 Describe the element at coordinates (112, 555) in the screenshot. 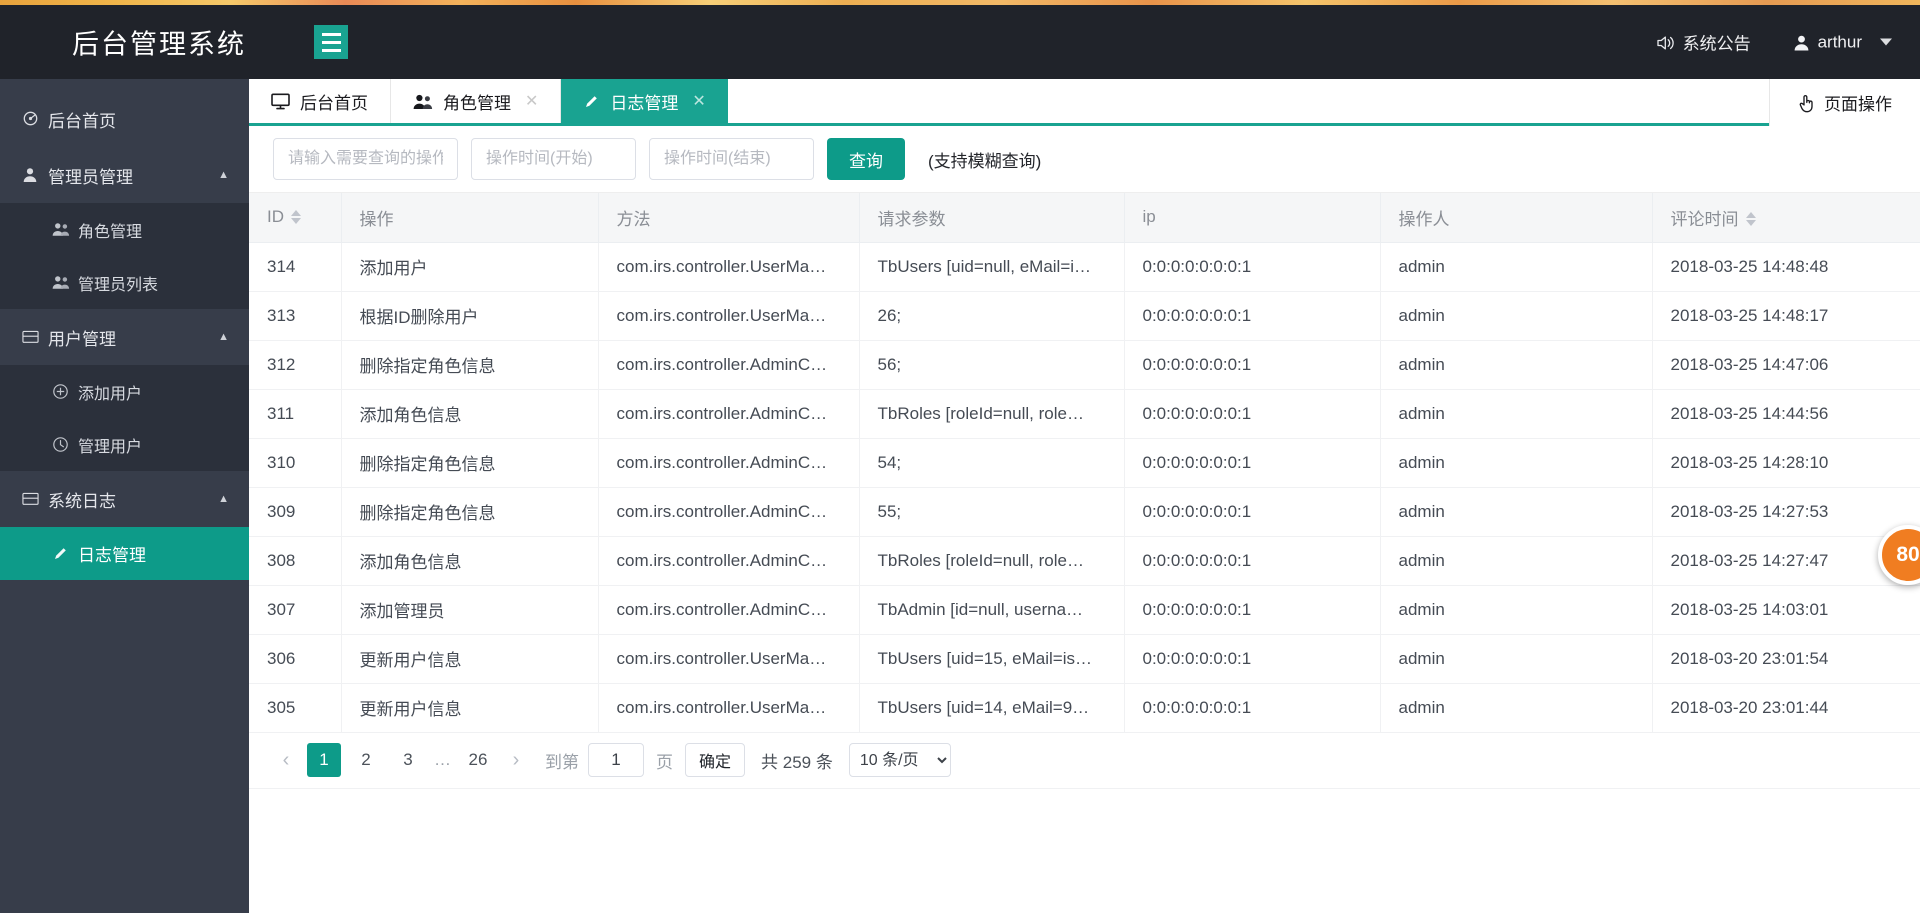

I see `sidebar-label: 日志管理` at that location.